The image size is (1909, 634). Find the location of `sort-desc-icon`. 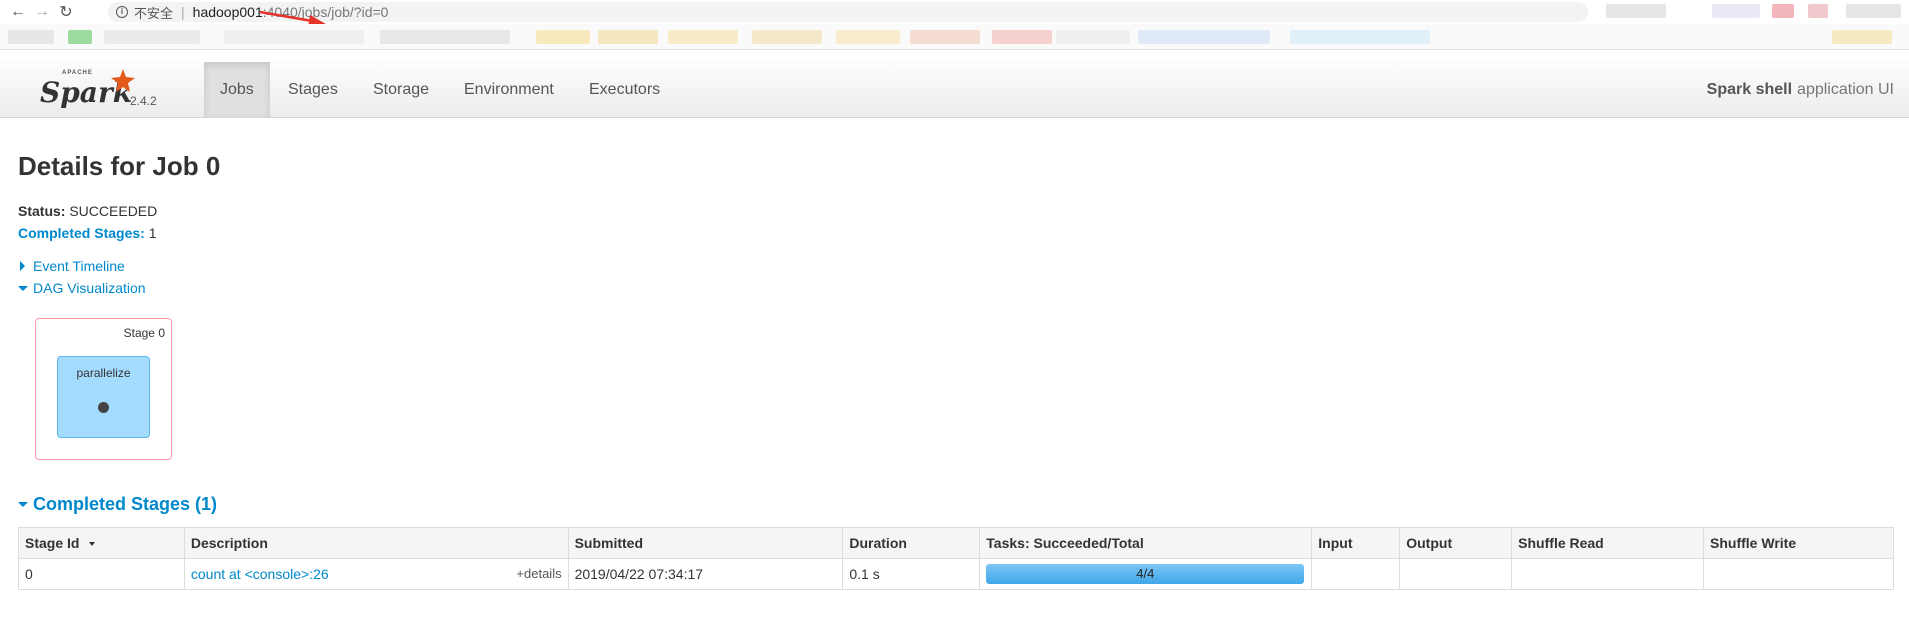

sort-desc-icon is located at coordinates (92, 544).